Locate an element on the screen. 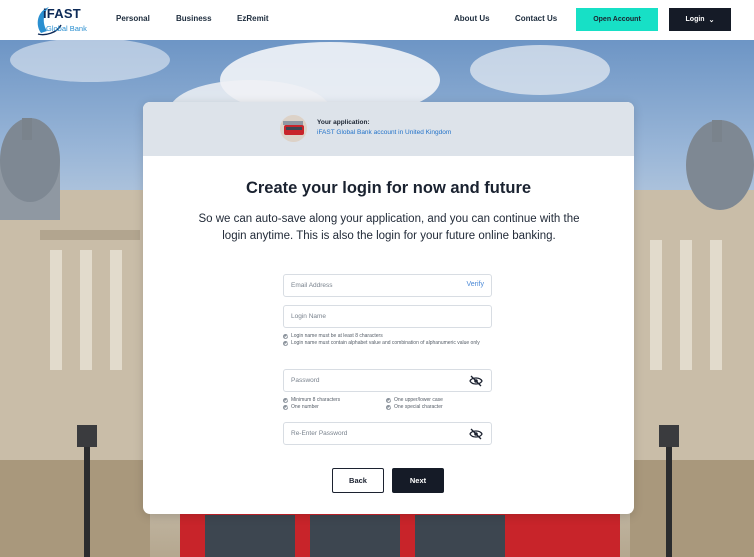  nav-about-us: About Us is located at coordinates (472, 18).